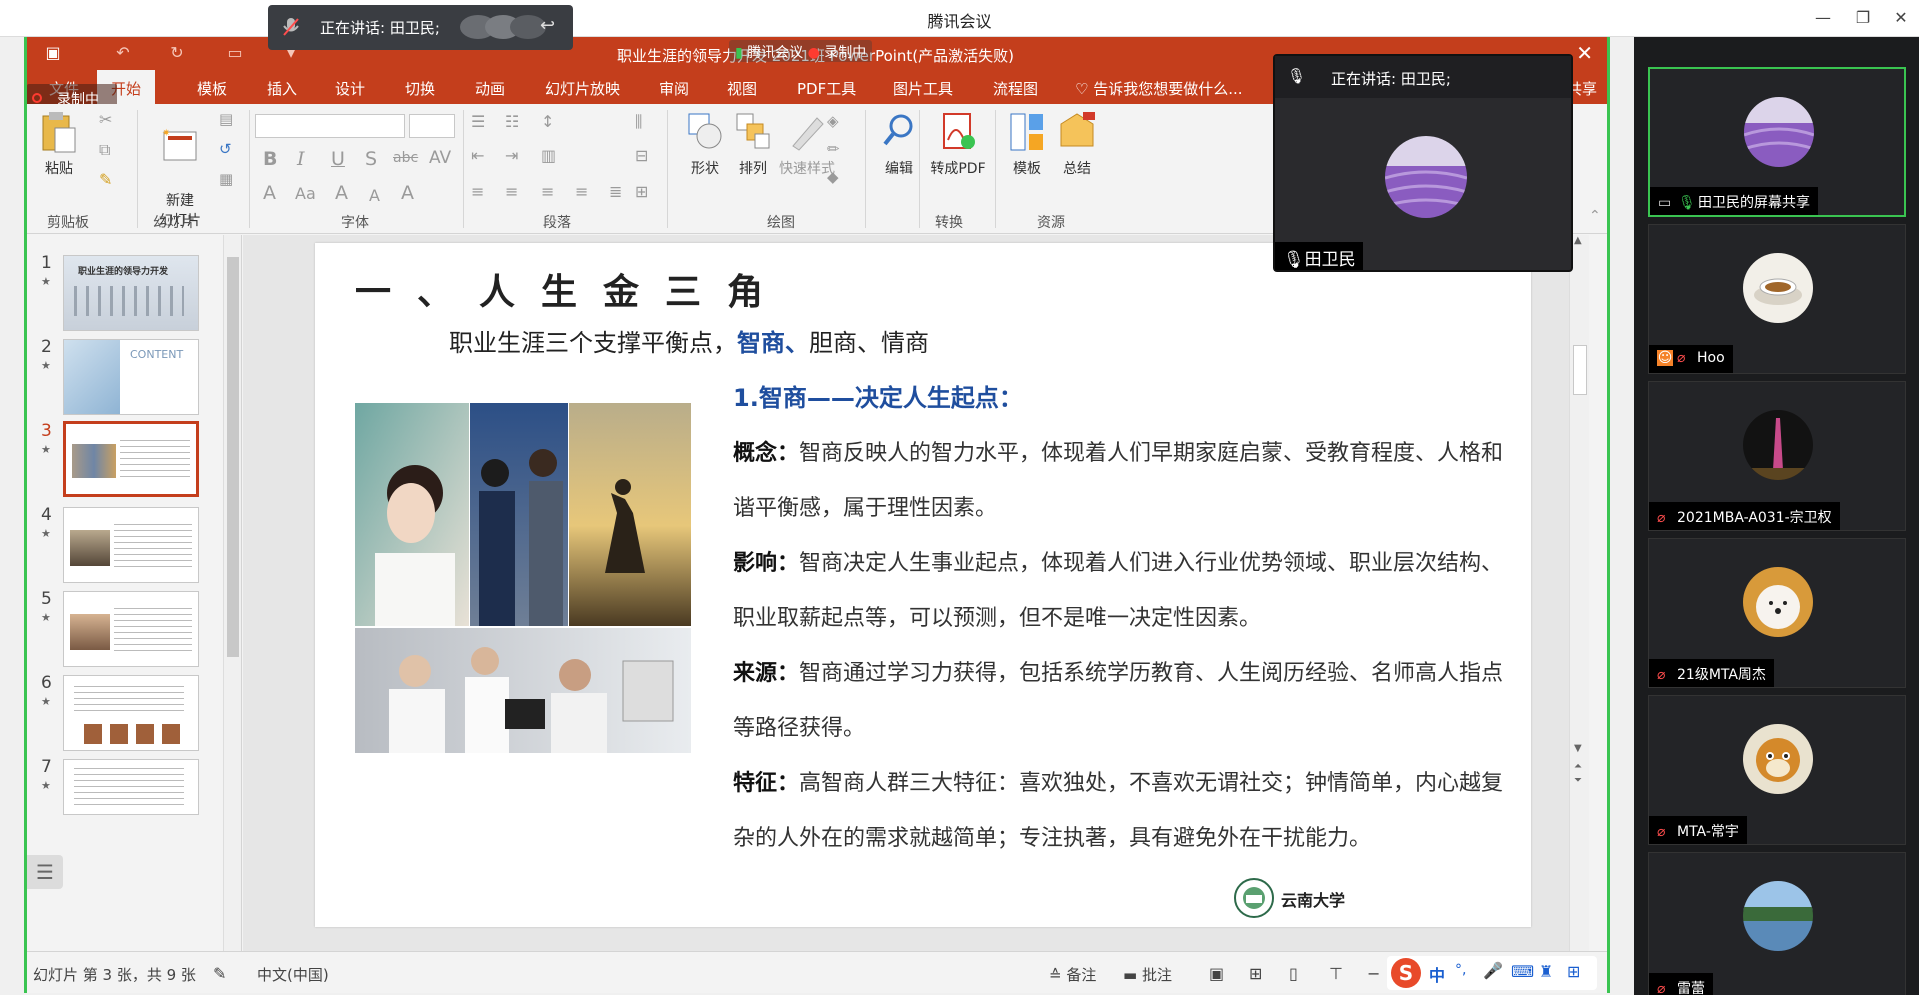 The height and width of the screenshot is (995, 1919). What do you see at coordinates (899, 144) in the screenshot?
I see `edit-button: 编辑` at bounding box center [899, 144].